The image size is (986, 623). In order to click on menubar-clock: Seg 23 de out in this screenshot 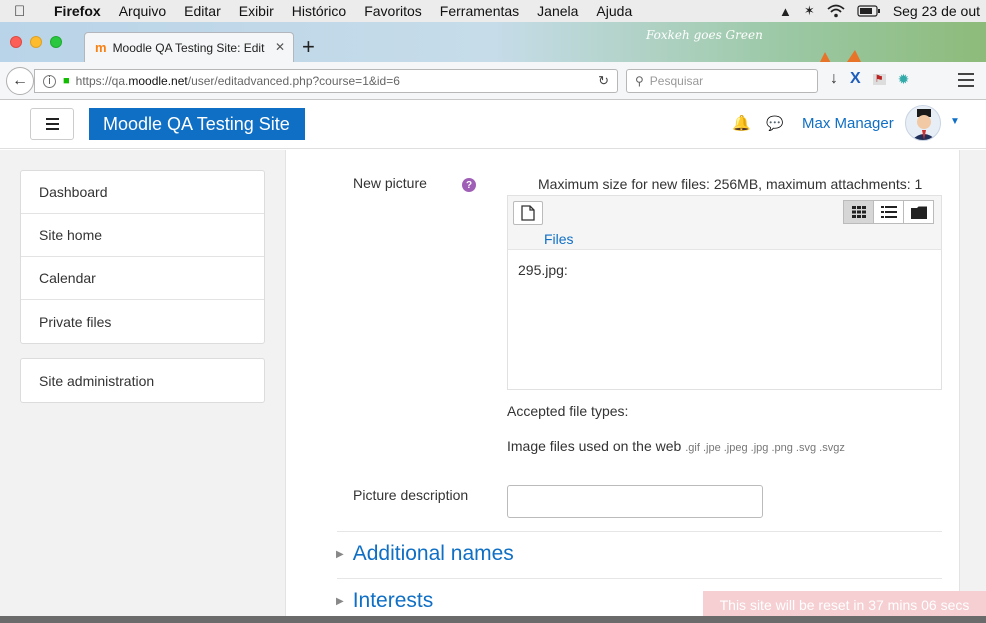, I will do `click(936, 11)`.